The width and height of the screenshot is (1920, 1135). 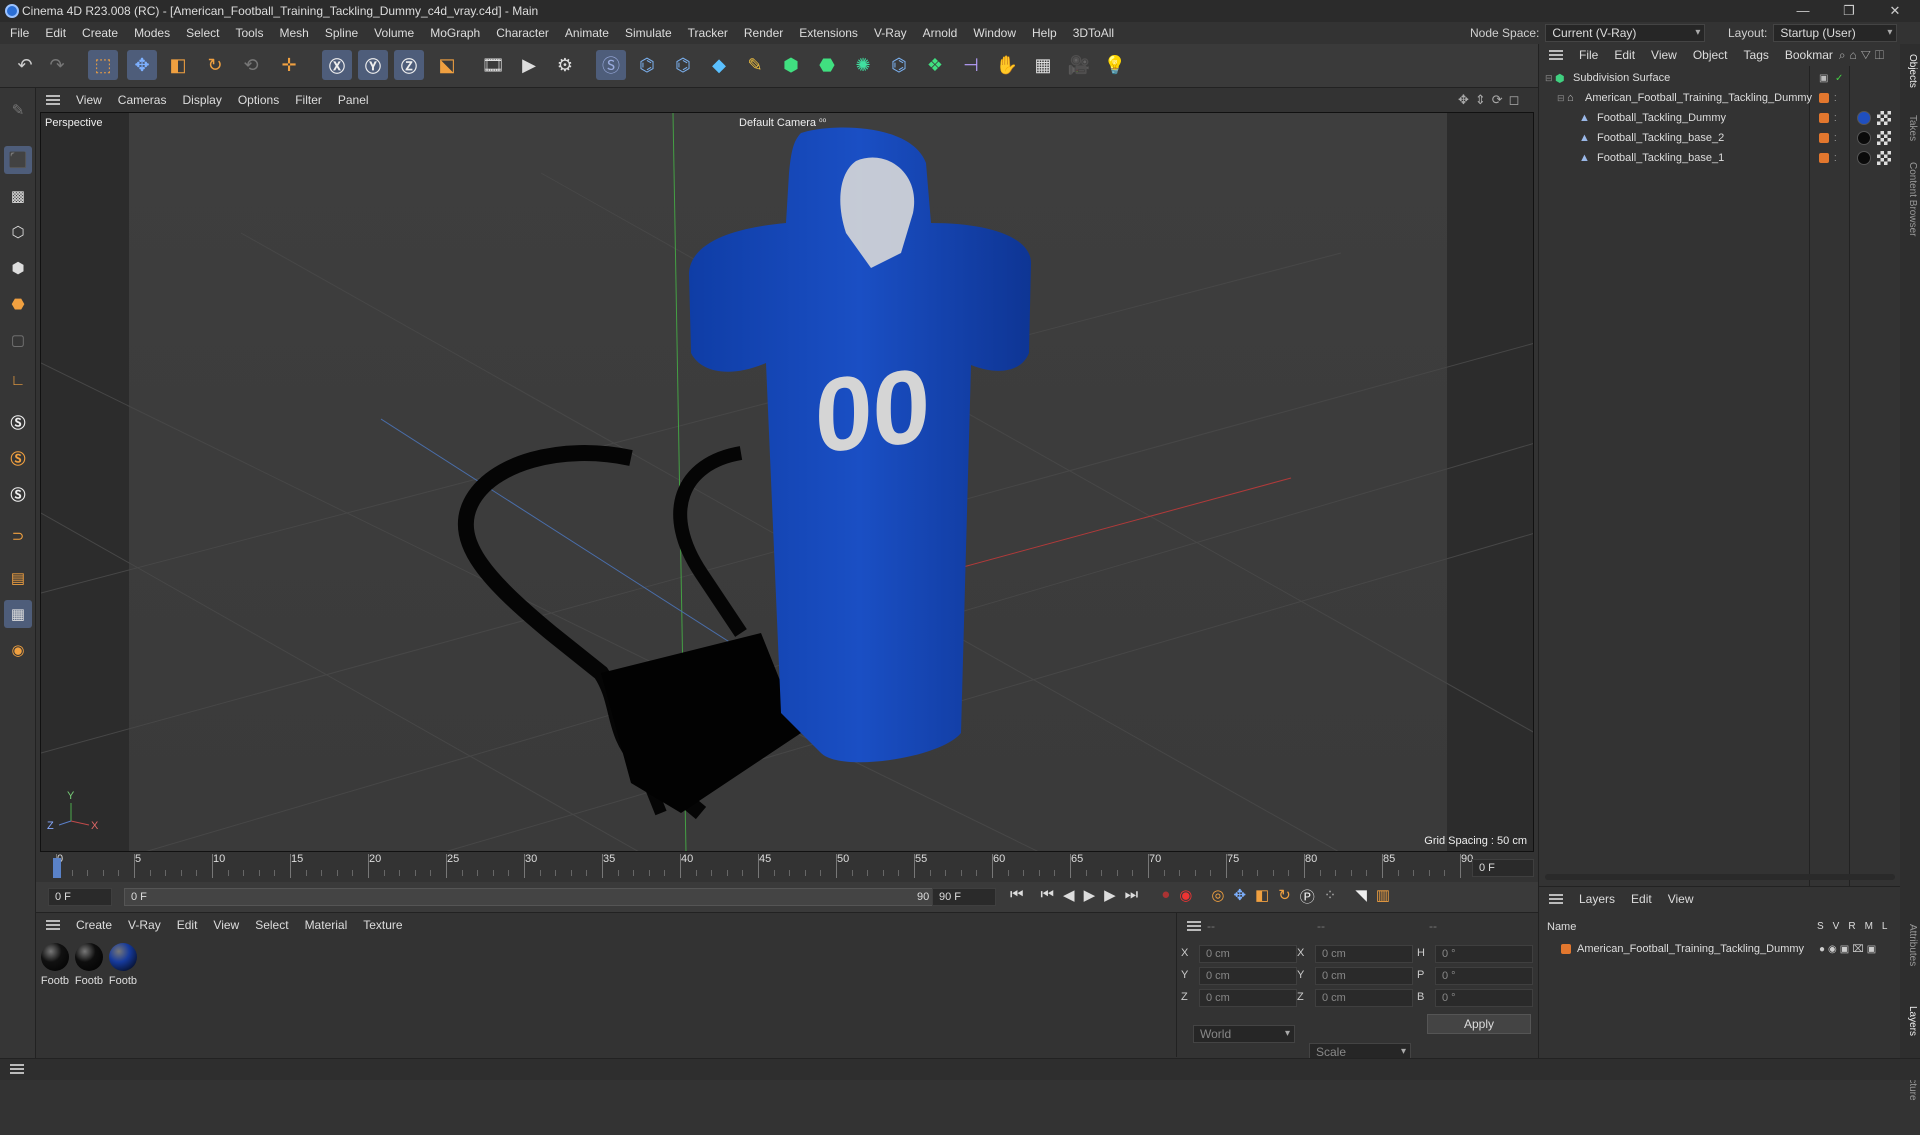 What do you see at coordinates (787, 867) in the screenshot?
I see `timeline-ruler: 051015202530354045505560657075808590 0 F` at bounding box center [787, 867].